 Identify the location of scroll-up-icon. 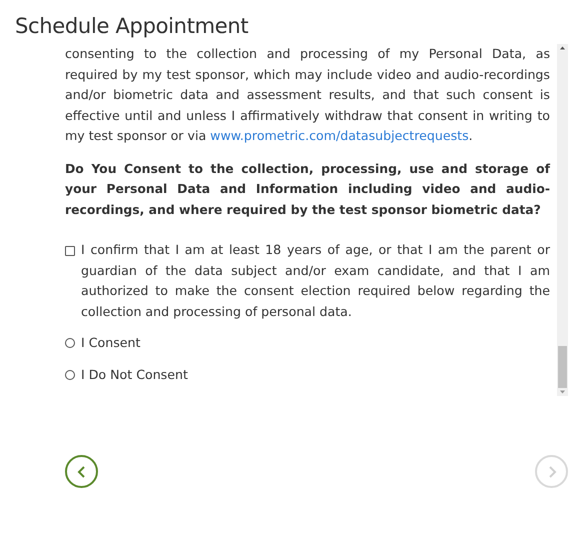
(562, 48).